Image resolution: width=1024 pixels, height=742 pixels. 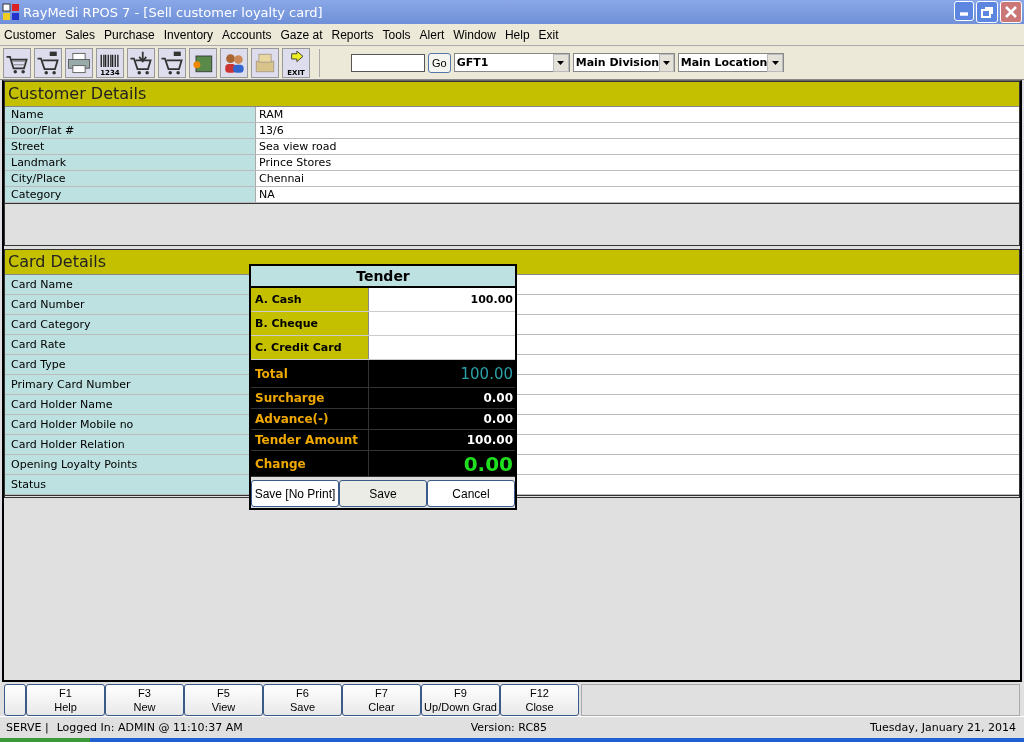 I want to click on status-text: Logged In: ADMIN @ 11:10:37 AM, so click(x=150, y=727).